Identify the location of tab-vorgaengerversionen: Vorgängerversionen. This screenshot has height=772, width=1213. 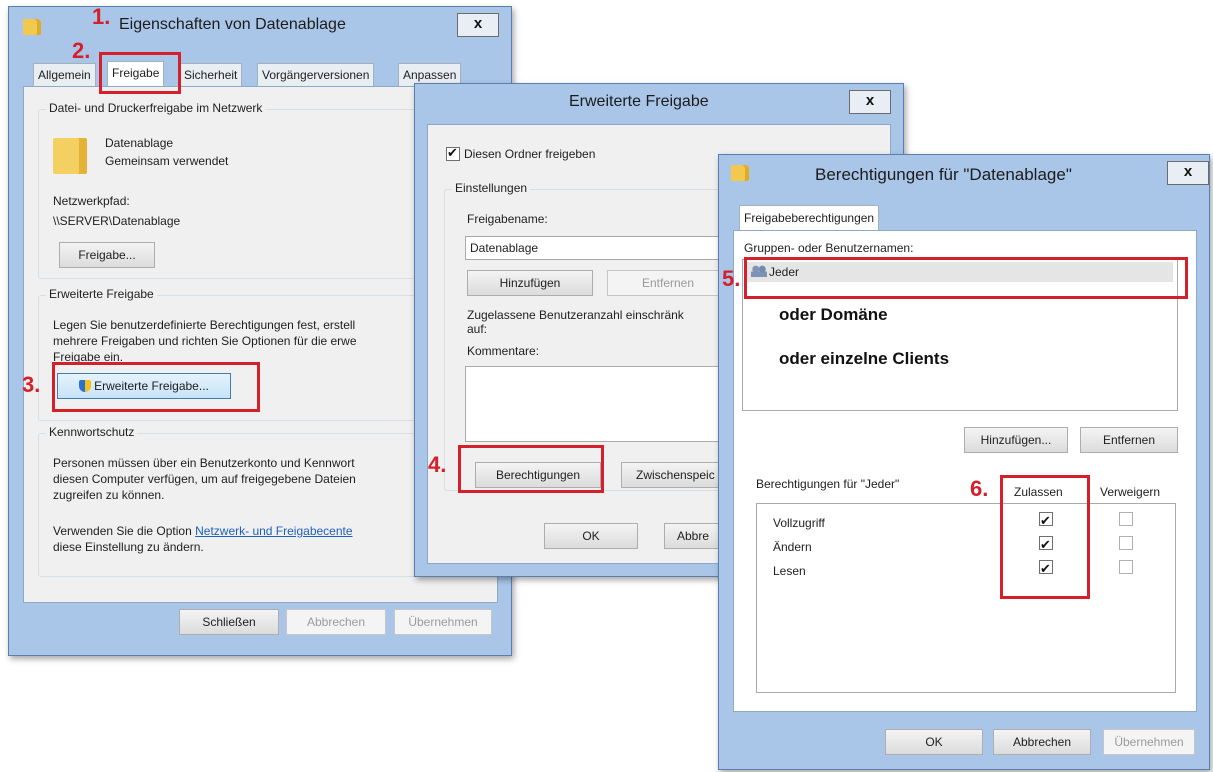
(316, 75).